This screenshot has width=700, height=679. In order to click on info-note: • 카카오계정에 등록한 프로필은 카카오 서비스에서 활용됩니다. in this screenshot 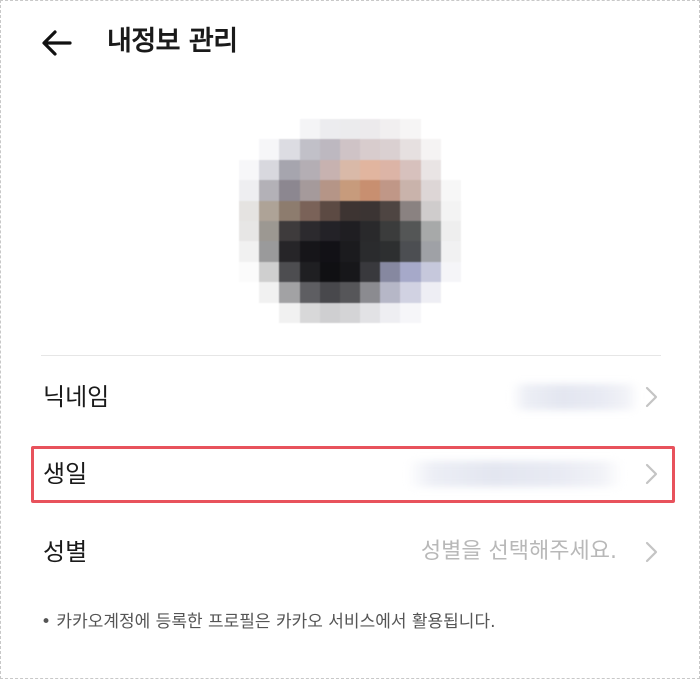, I will do `click(268, 622)`.